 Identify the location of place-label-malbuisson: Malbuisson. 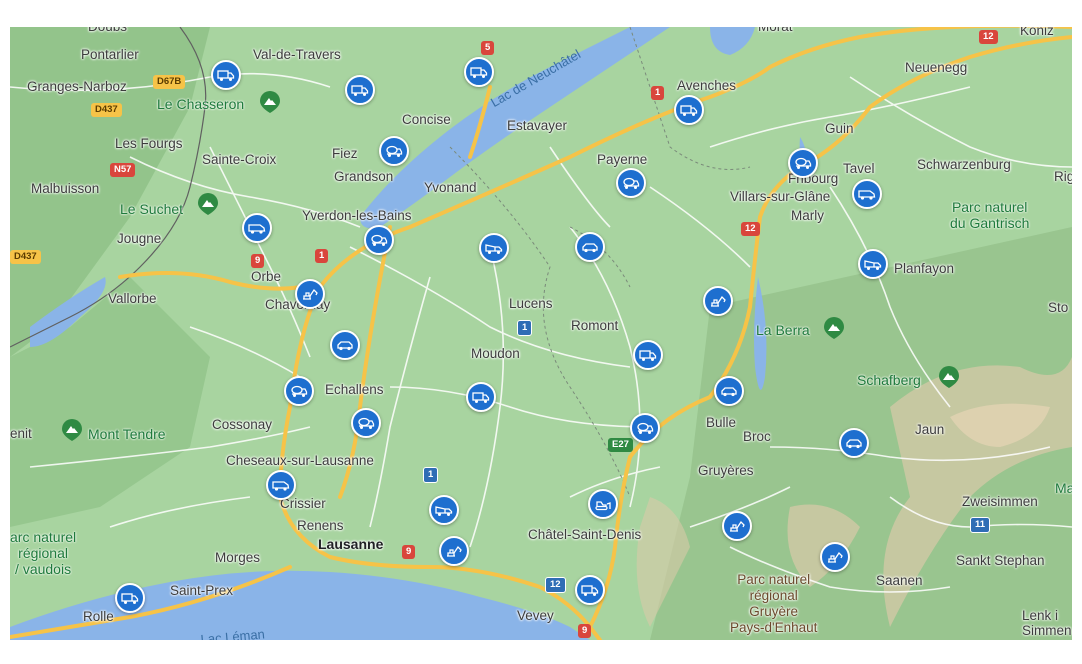
(65, 188).